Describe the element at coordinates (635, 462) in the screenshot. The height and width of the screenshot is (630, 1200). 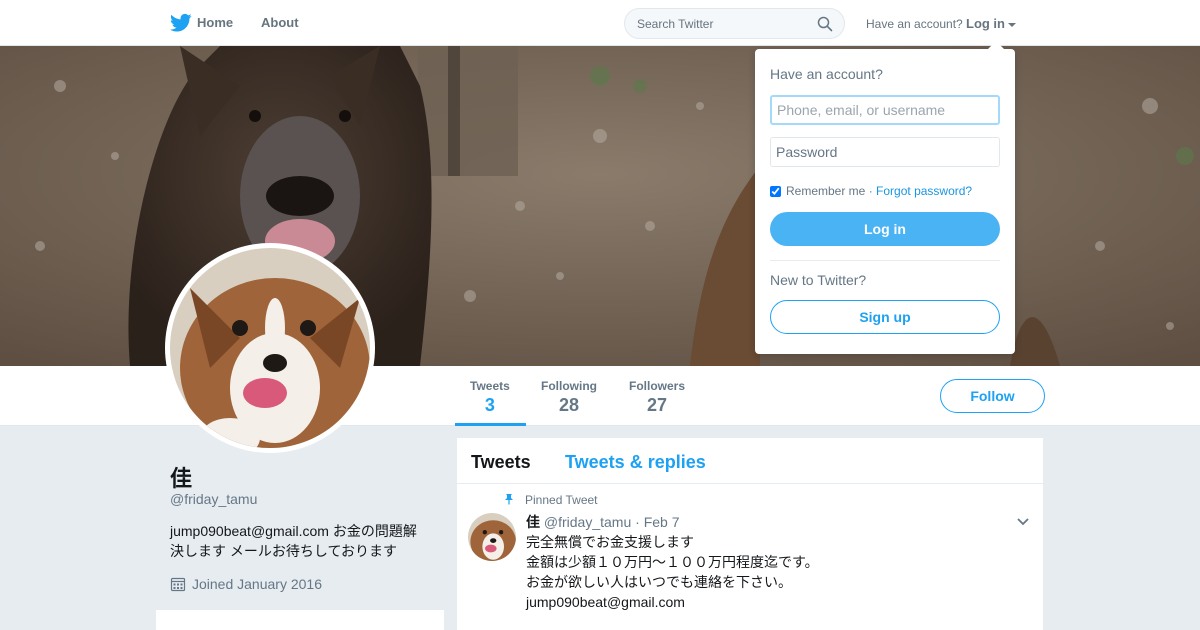
I see `tab-tweets-and-replies: Tweets & replies` at that location.